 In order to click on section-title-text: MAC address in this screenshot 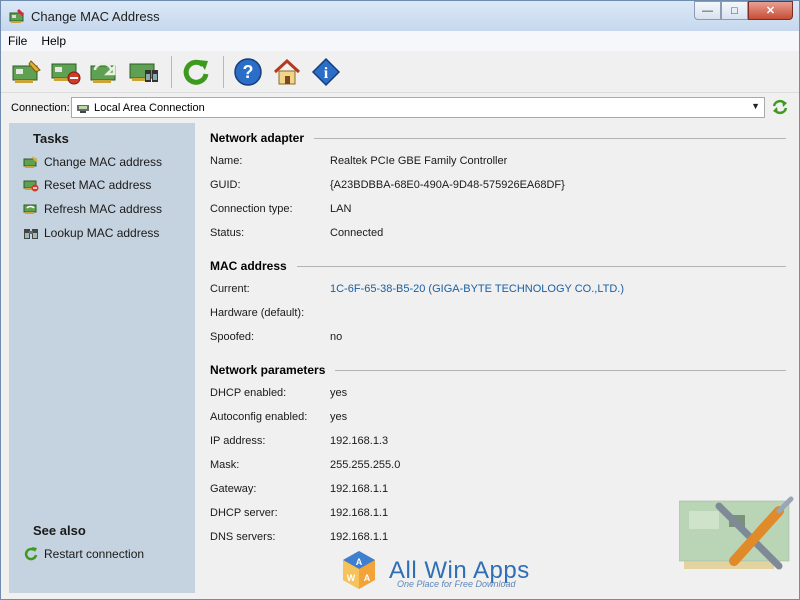, I will do `click(248, 266)`.